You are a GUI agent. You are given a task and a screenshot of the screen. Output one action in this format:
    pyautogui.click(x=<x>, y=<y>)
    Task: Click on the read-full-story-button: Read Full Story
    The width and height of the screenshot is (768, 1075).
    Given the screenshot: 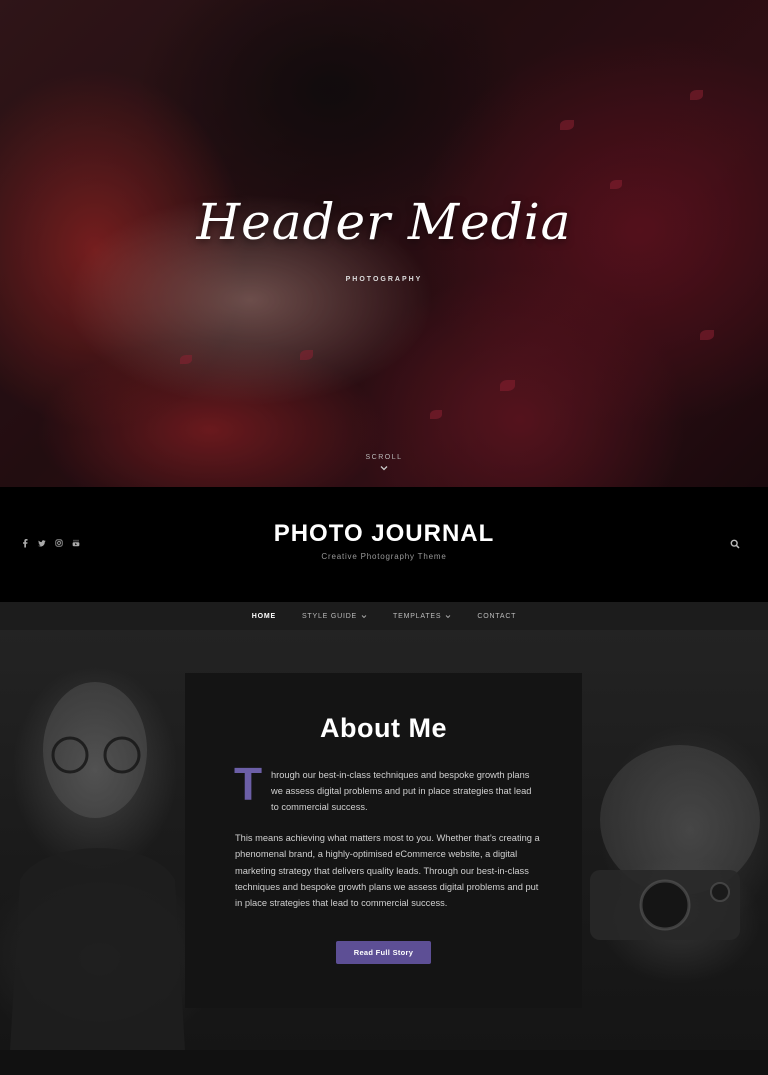 What is the action you would take?
    pyautogui.click(x=383, y=952)
    